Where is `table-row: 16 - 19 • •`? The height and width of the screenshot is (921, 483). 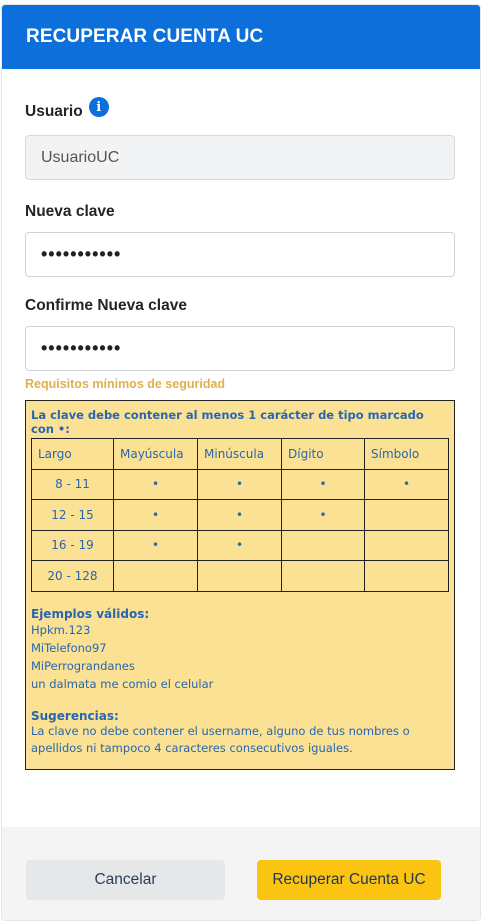 table-row: 16 - 19 • • is located at coordinates (240, 545).